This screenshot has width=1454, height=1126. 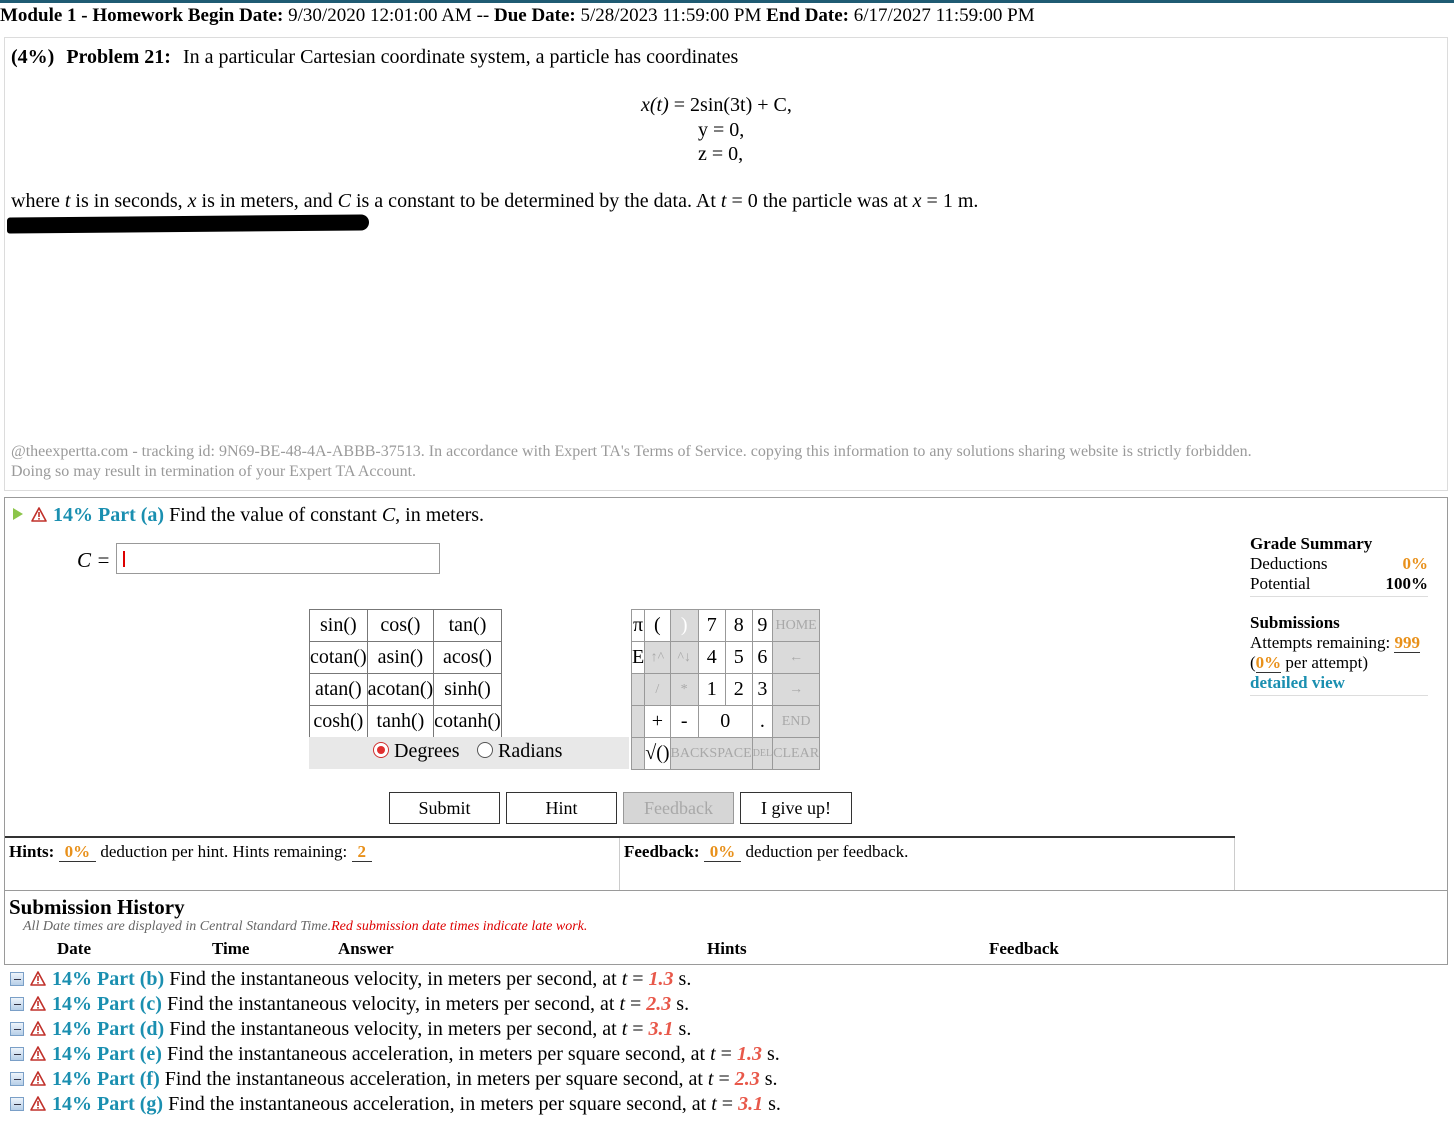 What do you see at coordinates (18, 514) in the screenshot?
I see `expand-arrow-icon` at bounding box center [18, 514].